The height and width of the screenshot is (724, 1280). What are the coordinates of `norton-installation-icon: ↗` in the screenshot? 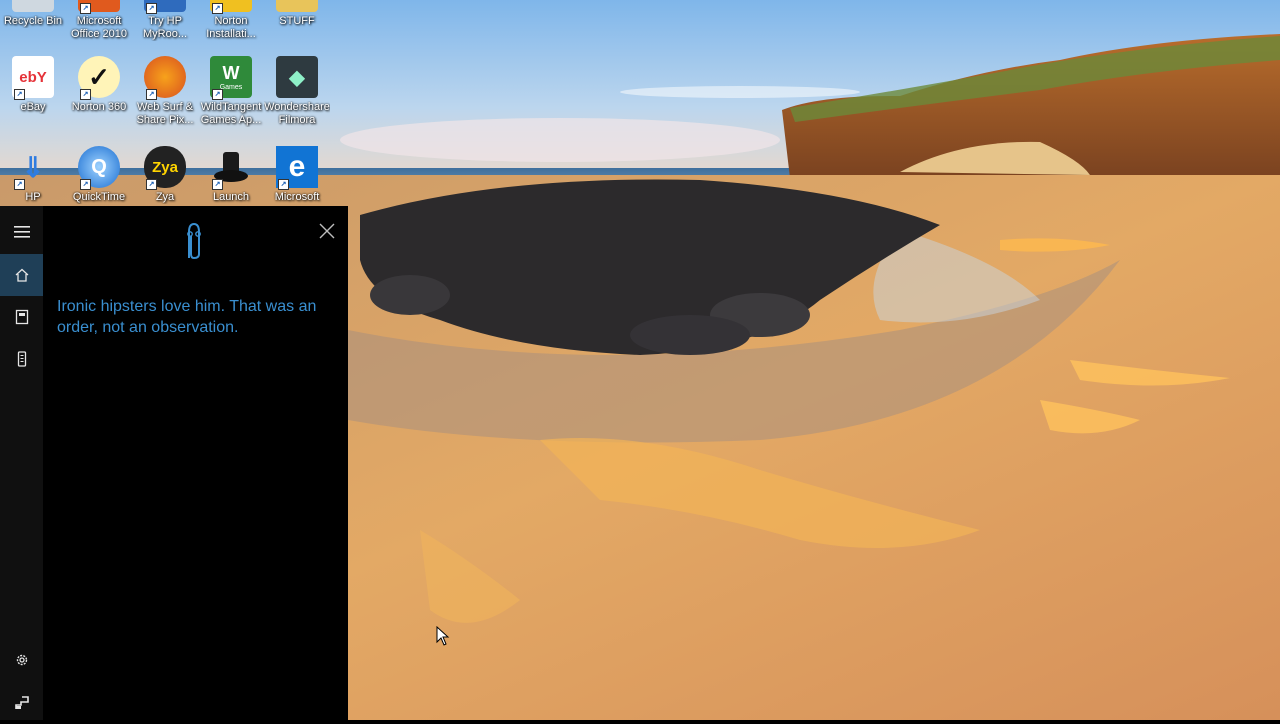 It's located at (231, 7).